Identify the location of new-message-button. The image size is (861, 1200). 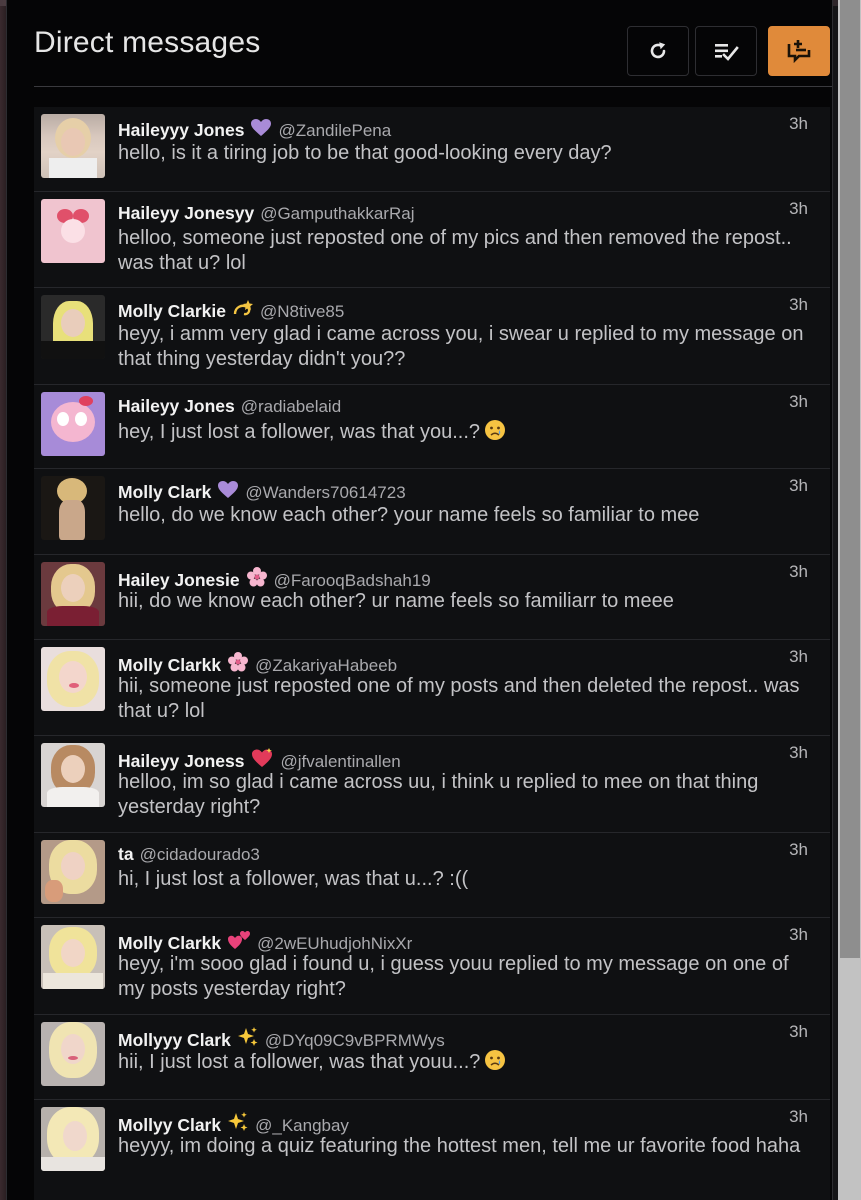
(799, 51).